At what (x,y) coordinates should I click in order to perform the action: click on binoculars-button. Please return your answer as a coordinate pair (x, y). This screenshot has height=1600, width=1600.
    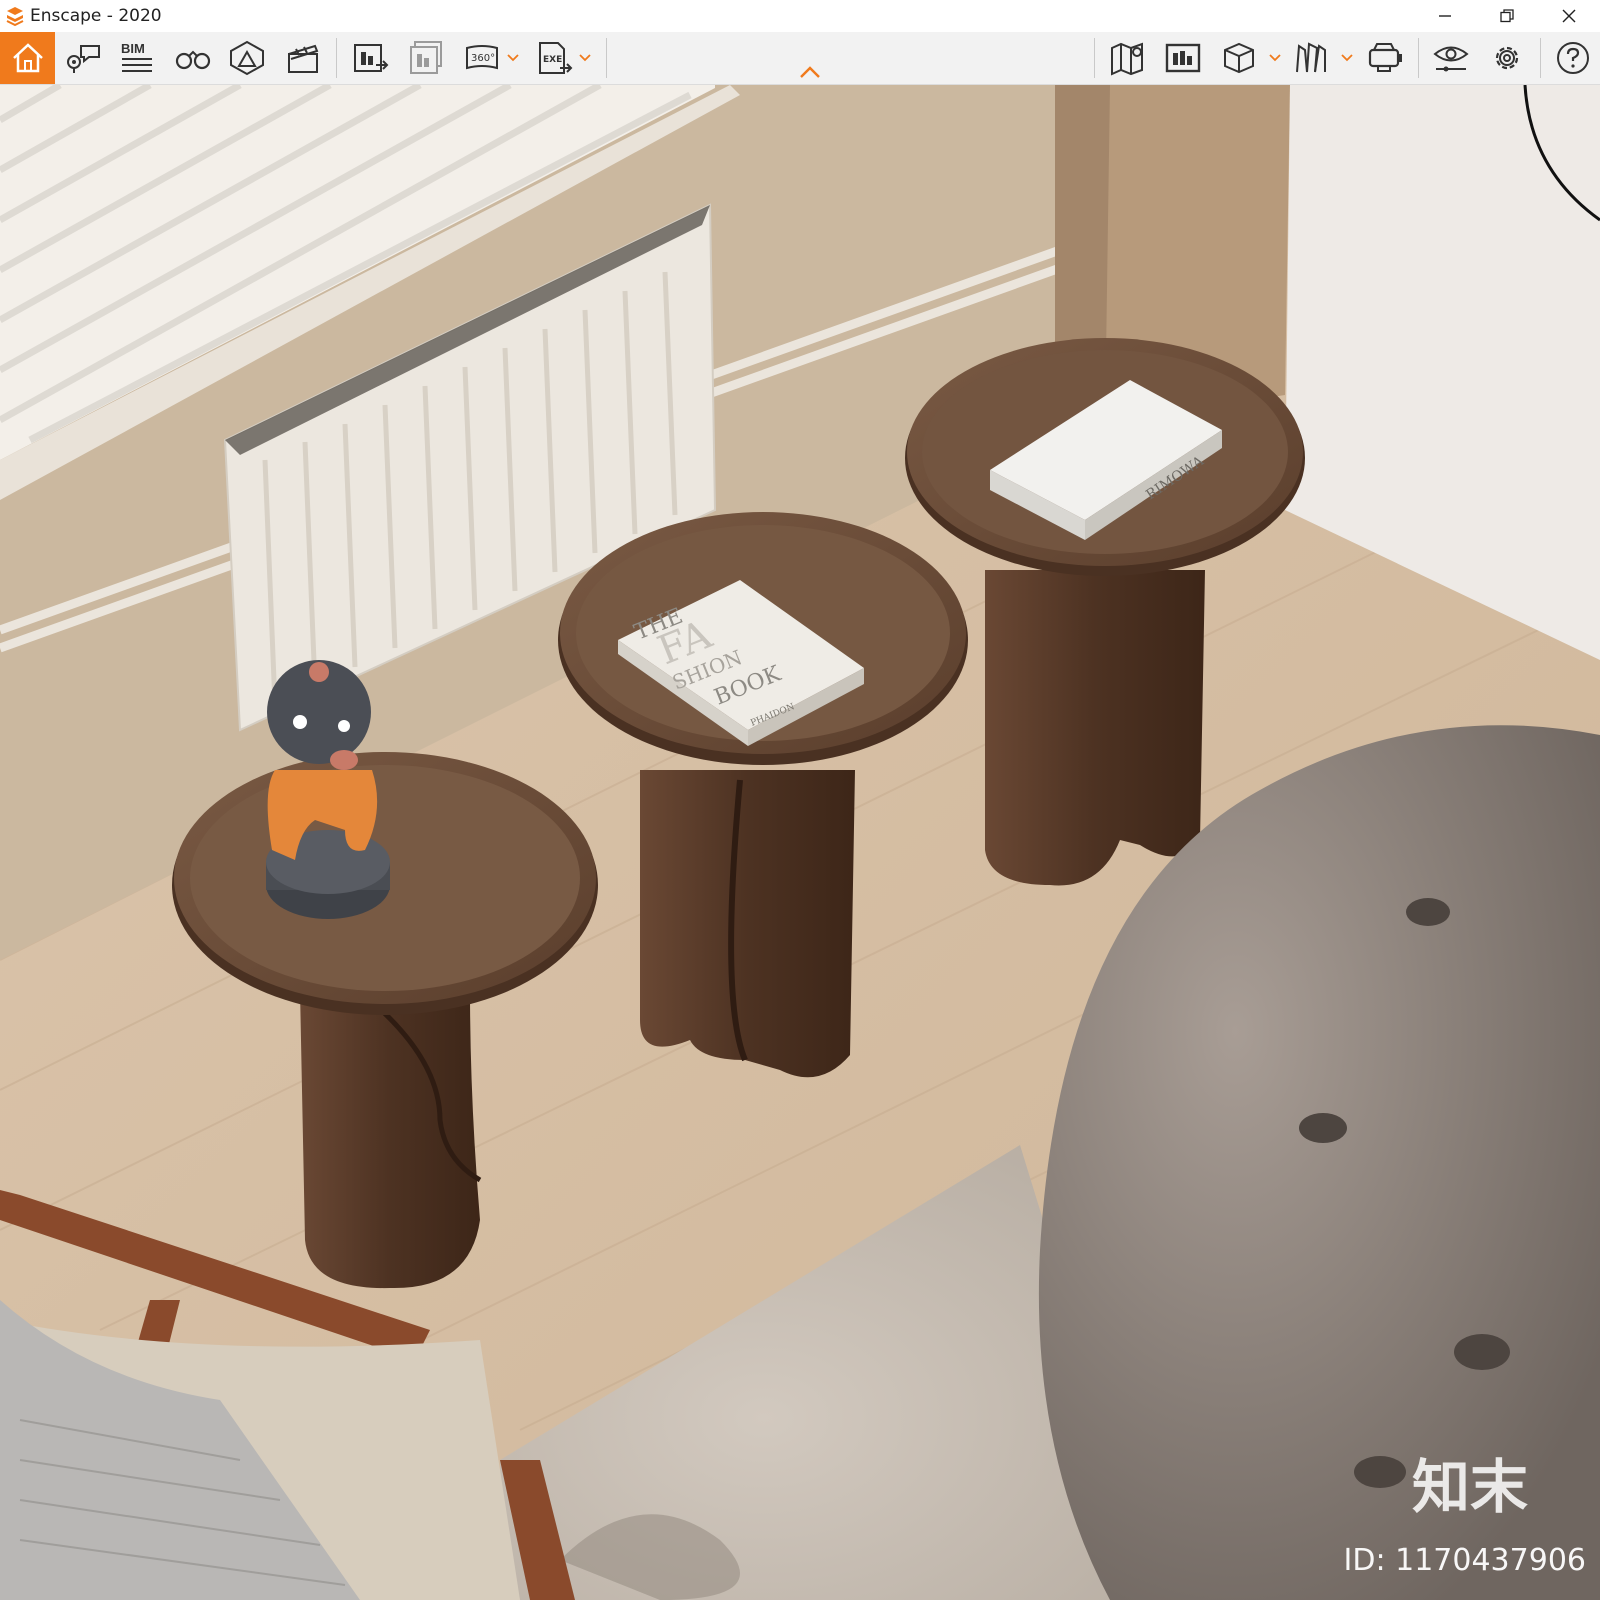
    Looking at the image, I should click on (193, 58).